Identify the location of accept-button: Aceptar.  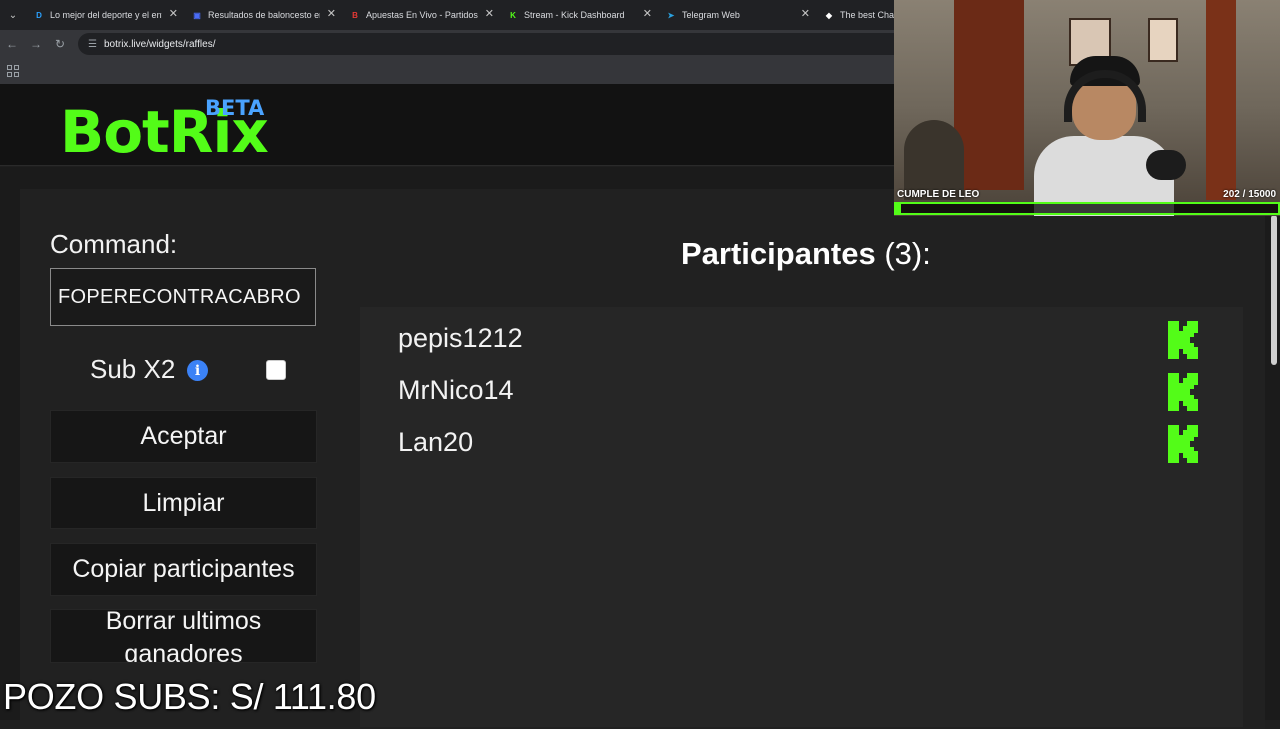
(183, 436).